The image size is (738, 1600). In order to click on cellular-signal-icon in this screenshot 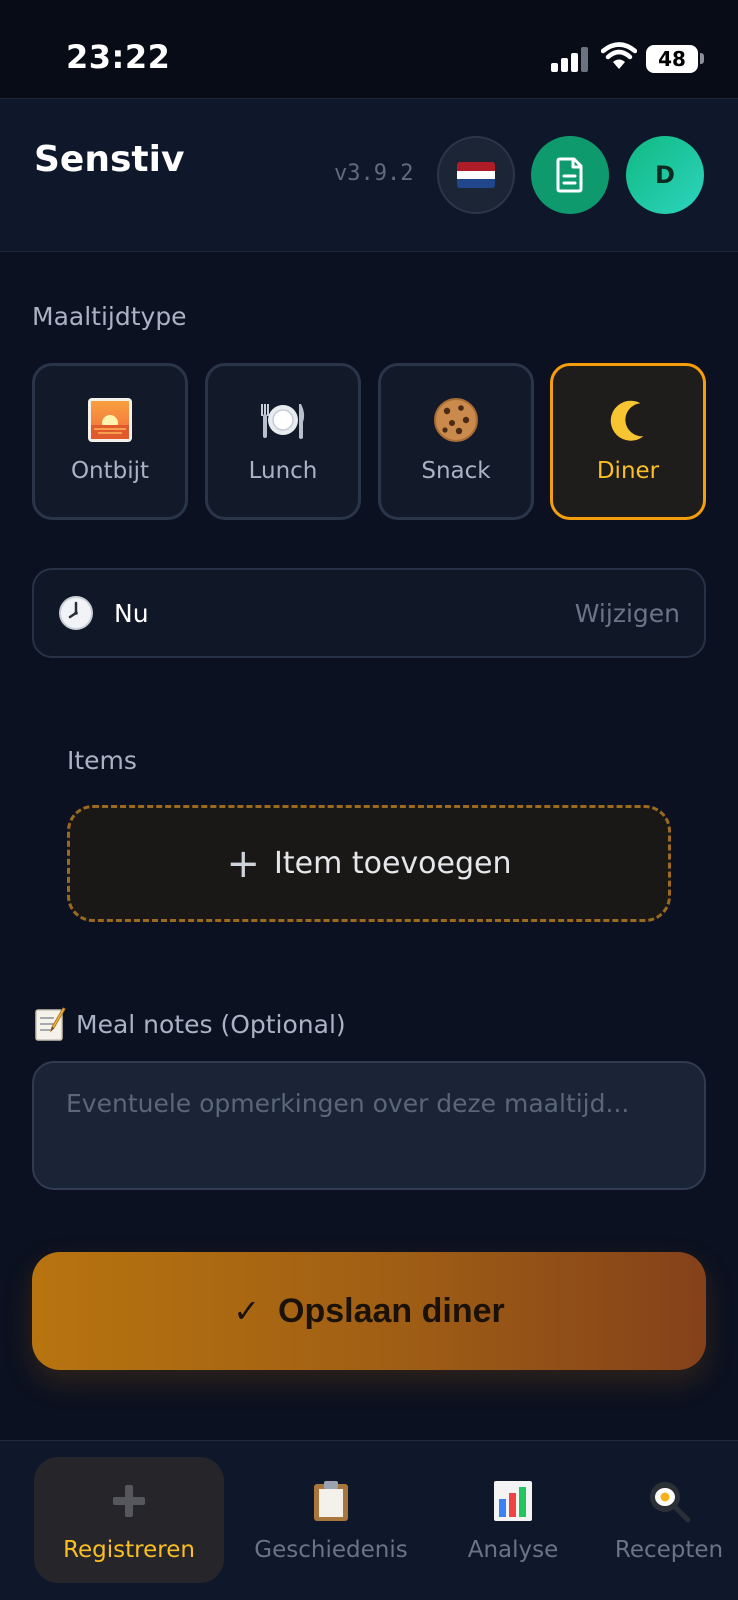, I will do `click(571, 59)`.